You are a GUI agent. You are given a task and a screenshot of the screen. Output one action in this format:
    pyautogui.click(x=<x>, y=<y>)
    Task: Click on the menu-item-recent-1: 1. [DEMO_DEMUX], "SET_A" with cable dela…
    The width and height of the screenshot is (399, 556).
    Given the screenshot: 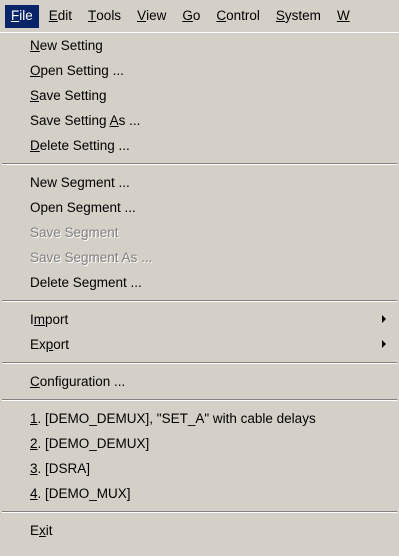 What is the action you would take?
    pyautogui.click(x=199, y=418)
    